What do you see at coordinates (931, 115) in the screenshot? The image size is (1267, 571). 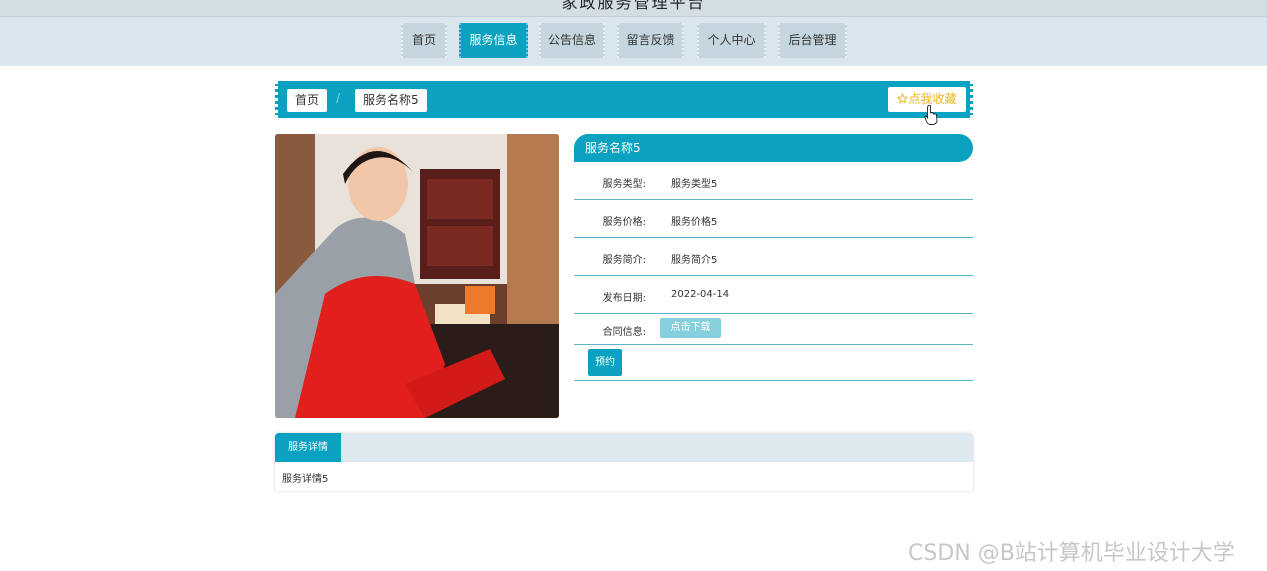 I see `hand-cursor-icon` at bounding box center [931, 115].